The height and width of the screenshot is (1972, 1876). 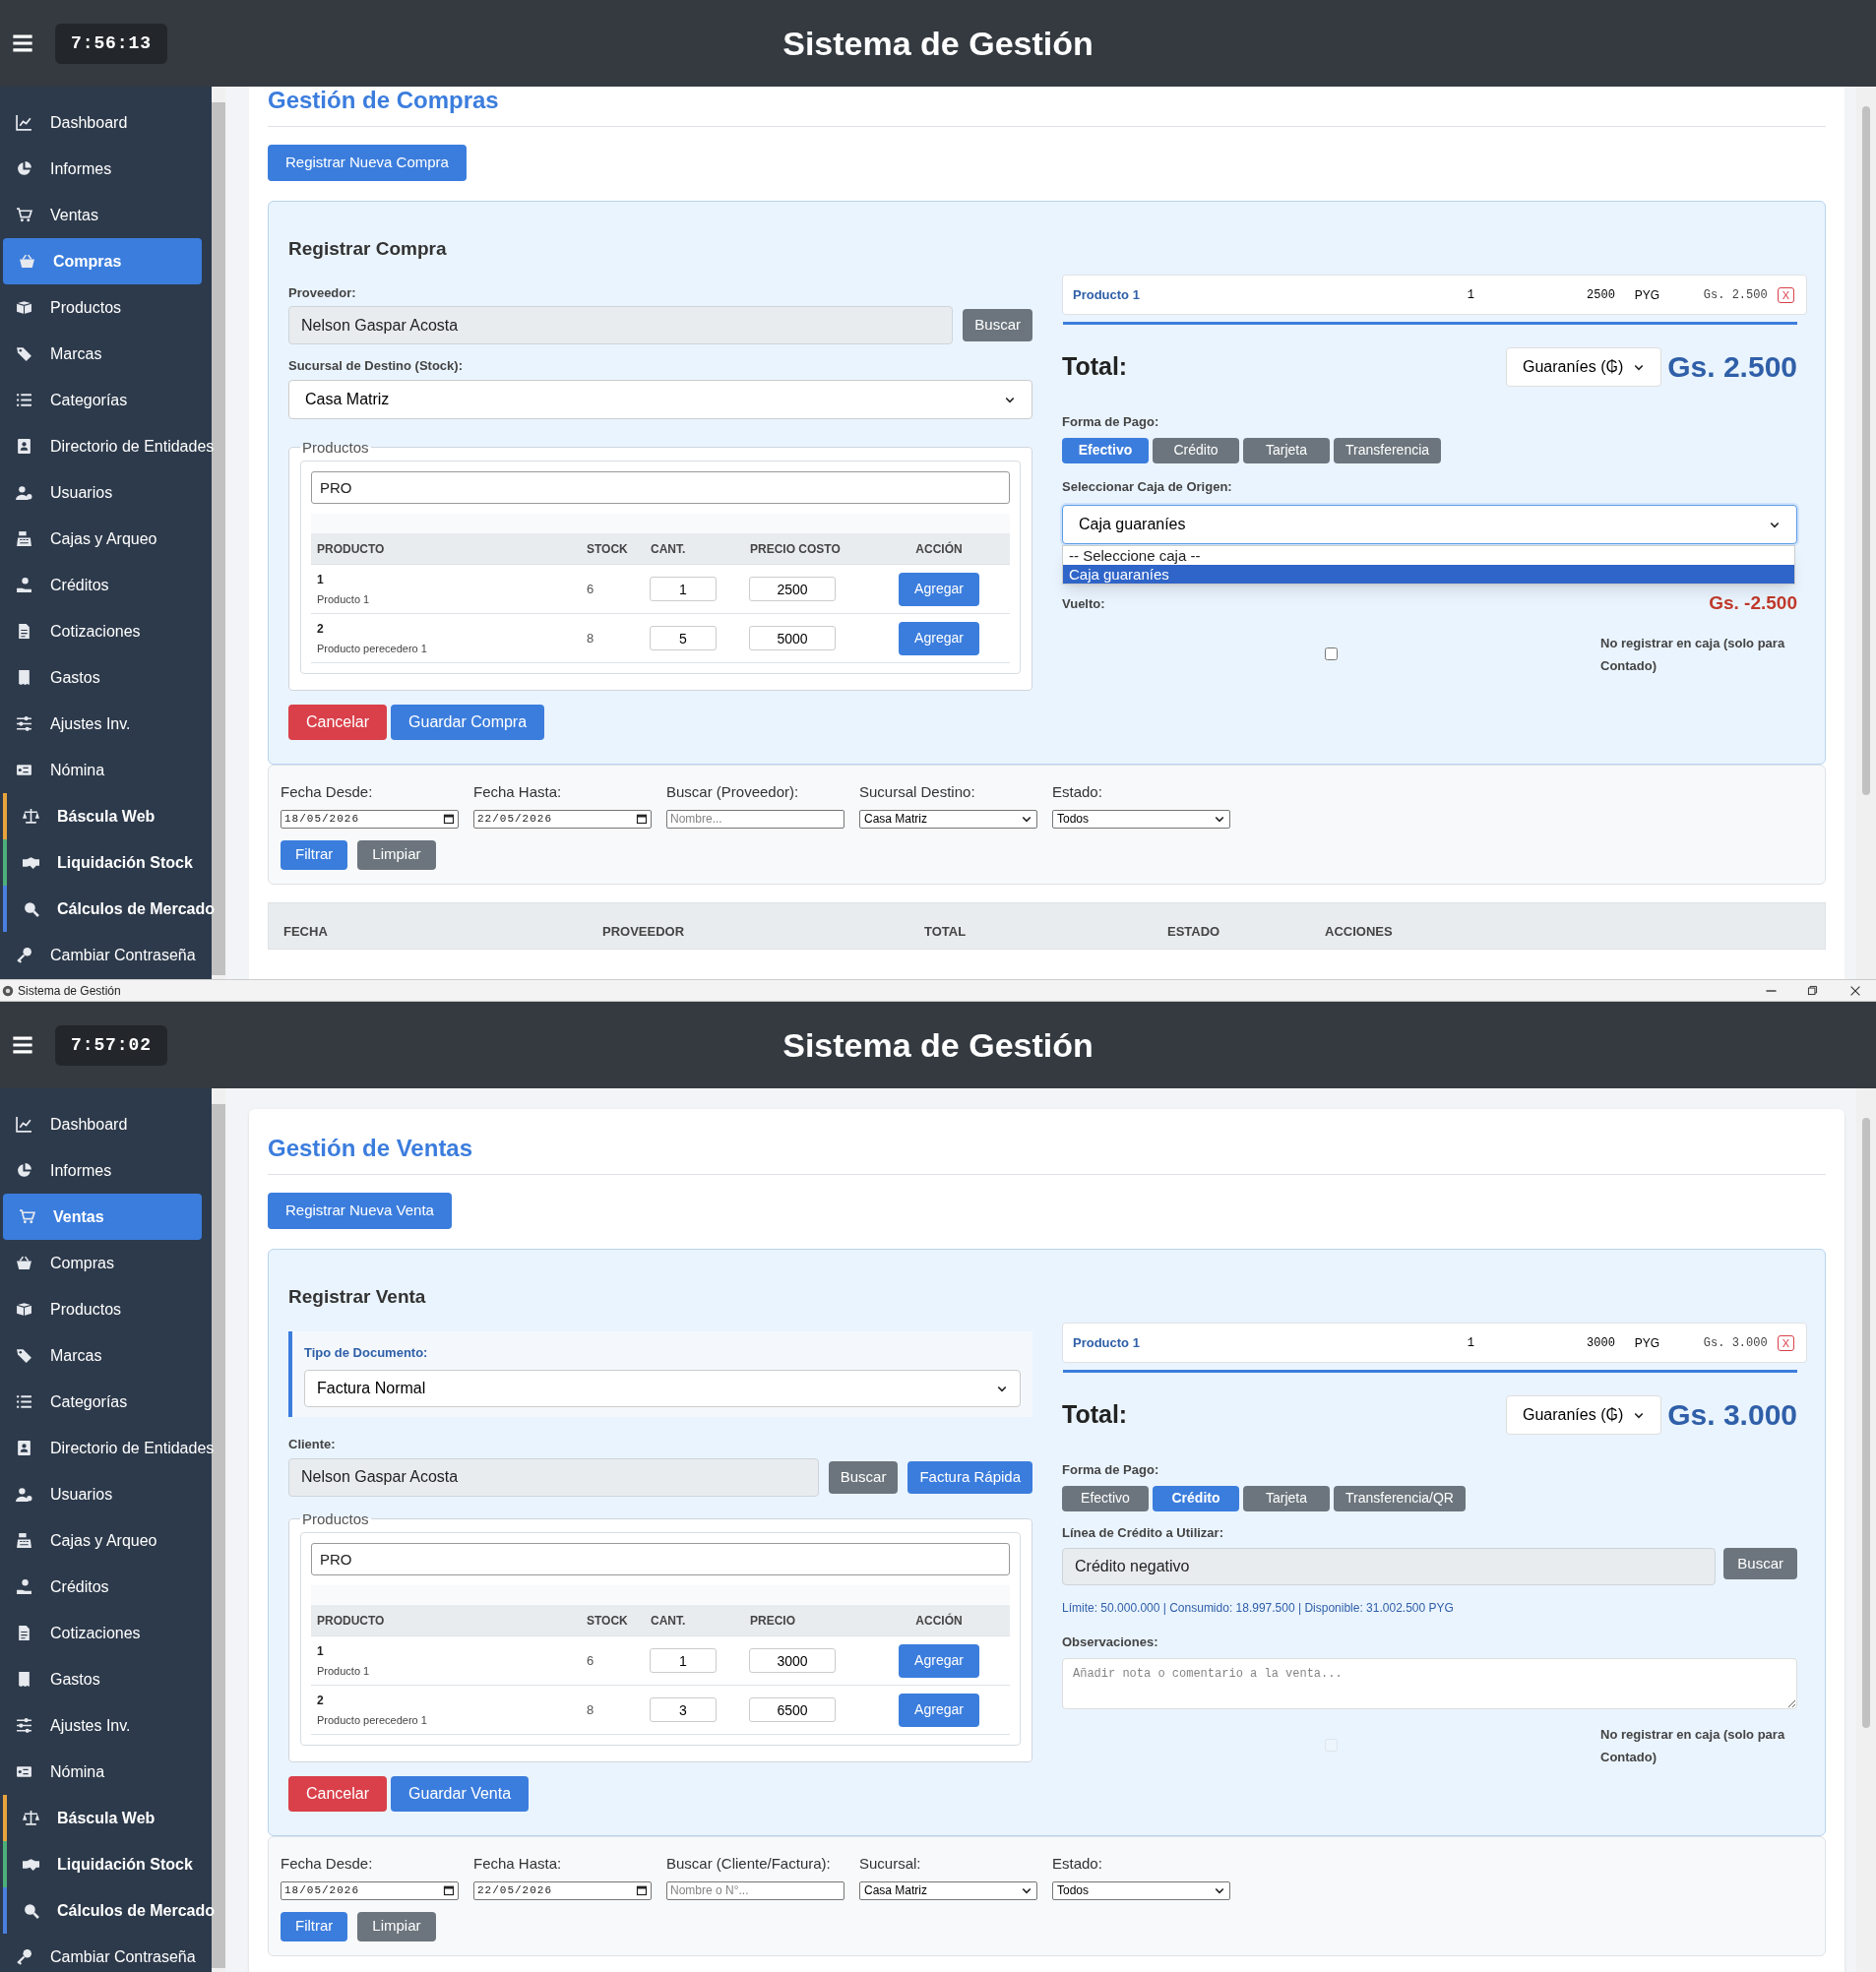 I want to click on dropdown-option: -- Seleccione caja --, so click(x=1428, y=556).